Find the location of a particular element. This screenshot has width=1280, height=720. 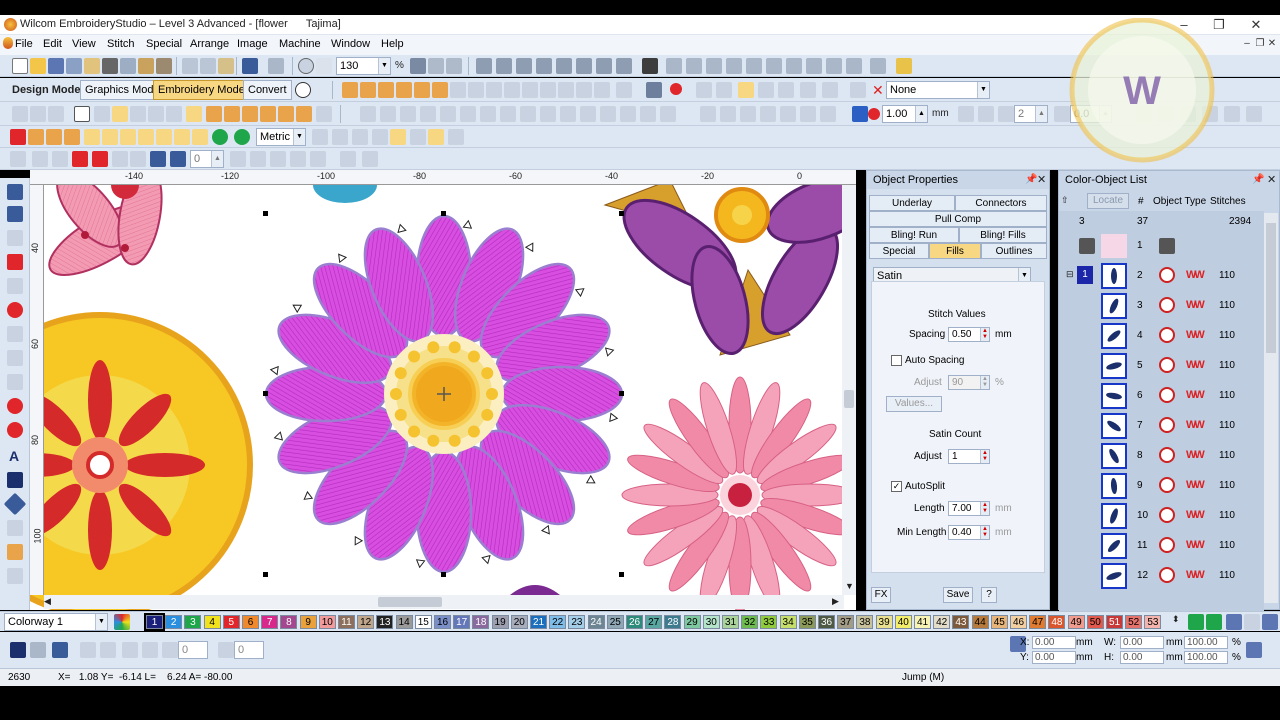

save-properties-button: Save is located at coordinates (958, 595).